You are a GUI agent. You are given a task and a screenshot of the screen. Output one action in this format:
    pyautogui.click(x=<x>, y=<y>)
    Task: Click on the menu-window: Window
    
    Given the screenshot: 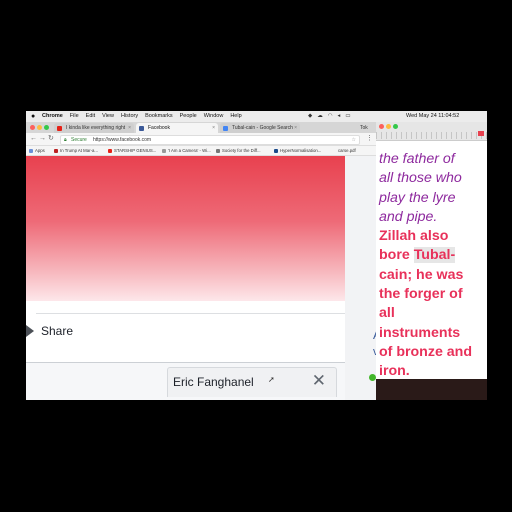 What is the action you would take?
    pyautogui.click(x=214, y=116)
    